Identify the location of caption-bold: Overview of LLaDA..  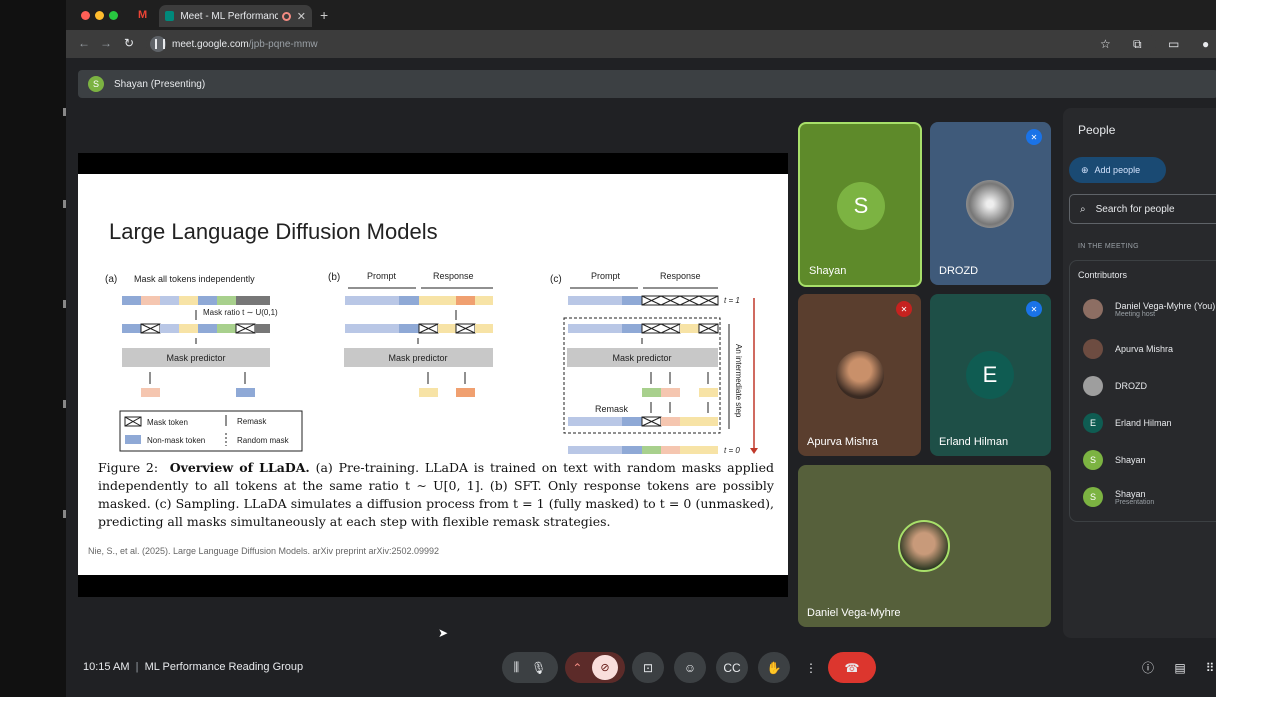
(239, 467).